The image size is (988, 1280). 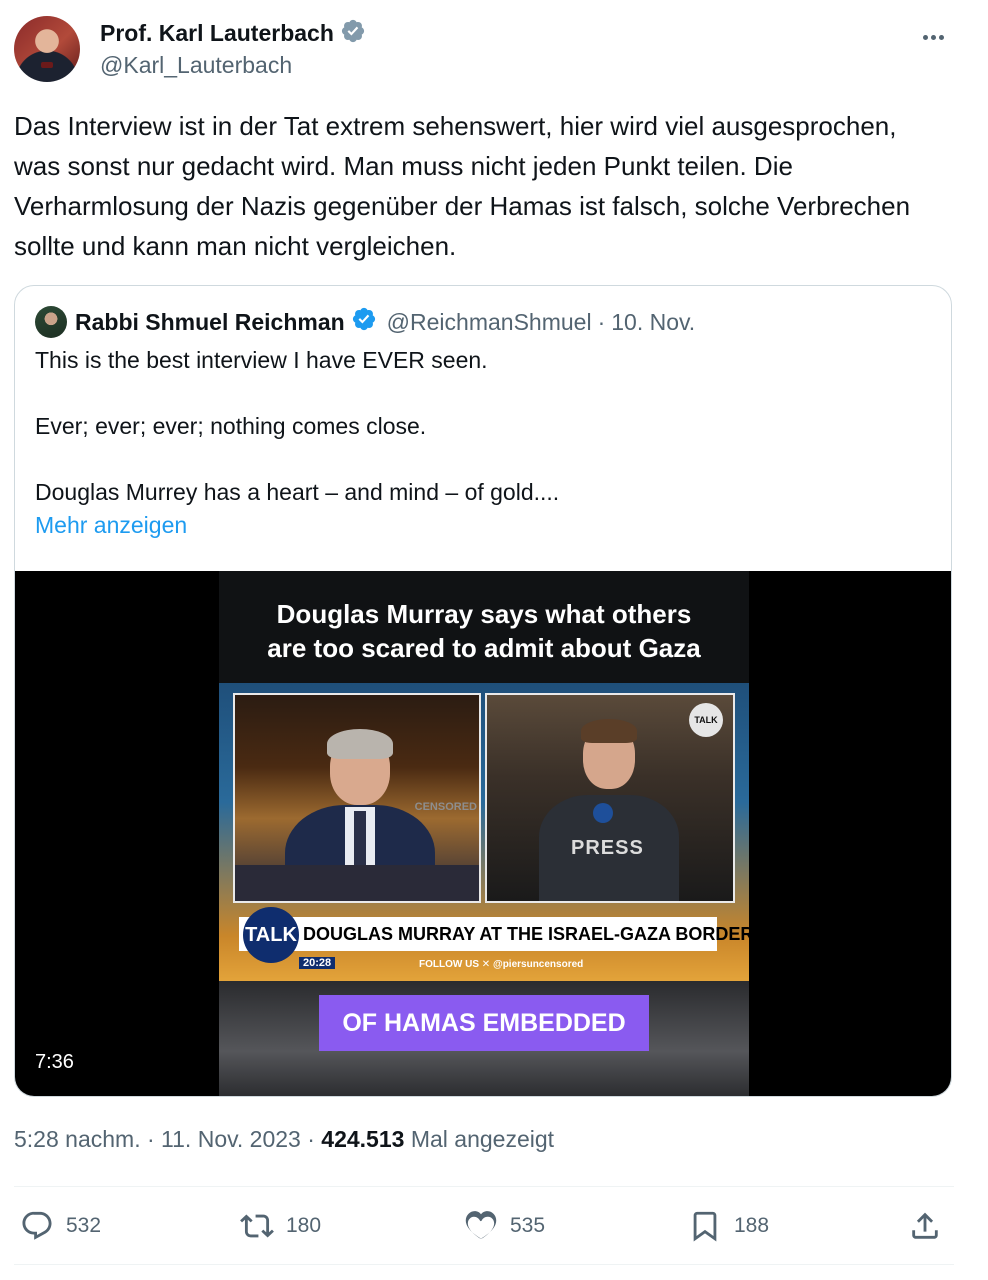 What do you see at coordinates (231, 1139) in the screenshot?
I see `tweet-date: 11. Nov. 2023` at bounding box center [231, 1139].